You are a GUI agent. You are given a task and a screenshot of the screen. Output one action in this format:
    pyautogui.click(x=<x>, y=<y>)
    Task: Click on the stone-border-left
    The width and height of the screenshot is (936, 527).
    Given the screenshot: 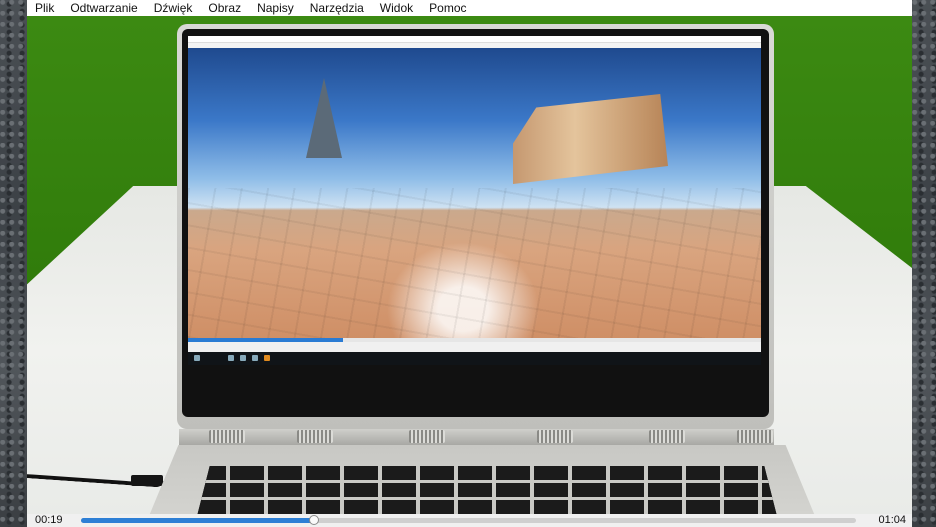 What is the action you would take?
    pyautogui.click(x=13, y=263)
    